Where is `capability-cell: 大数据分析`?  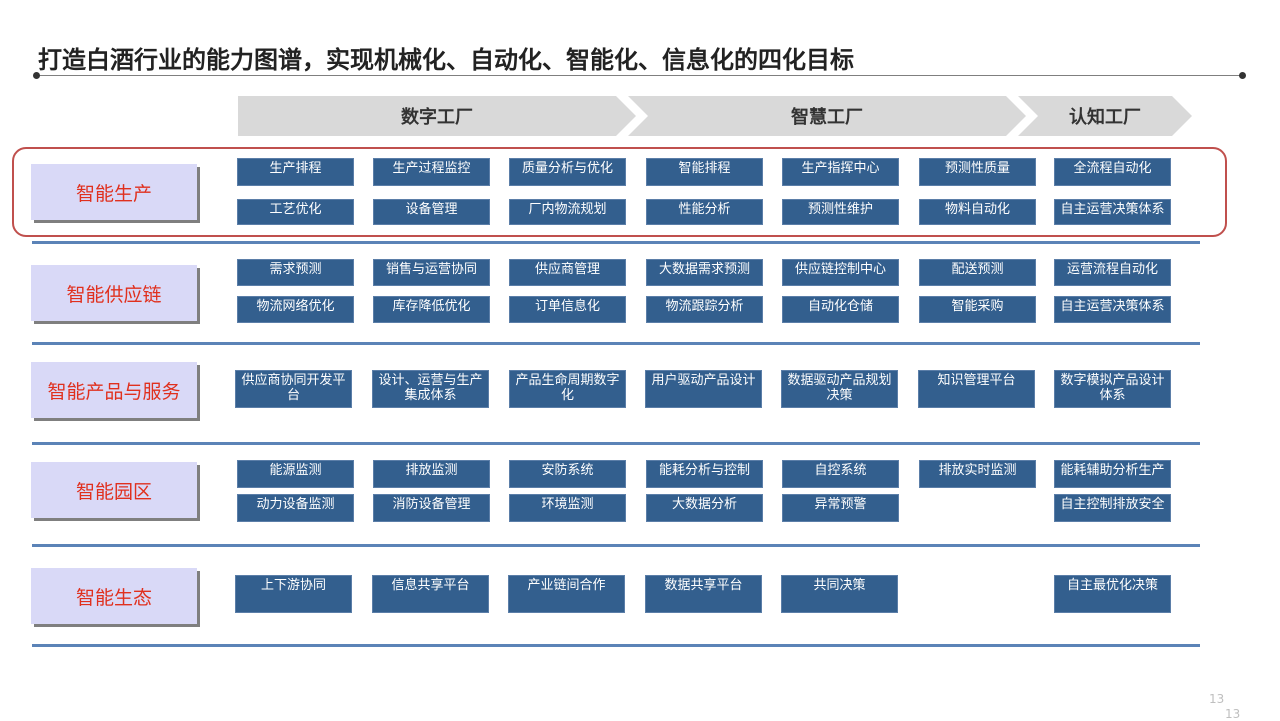 capability-cell: 大数据分析 is located at coordinates (704, 508).